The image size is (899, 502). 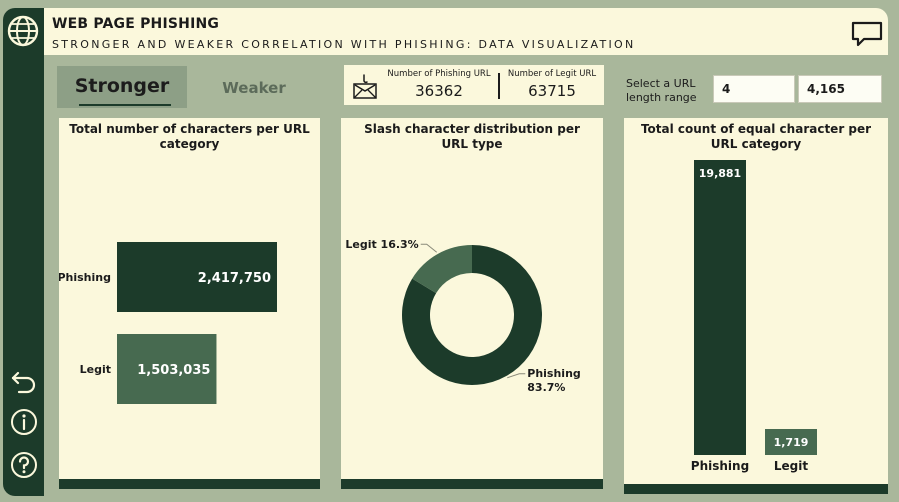 I want to click on kpi-phishing-value: 36362, so click(x=439, y=91).